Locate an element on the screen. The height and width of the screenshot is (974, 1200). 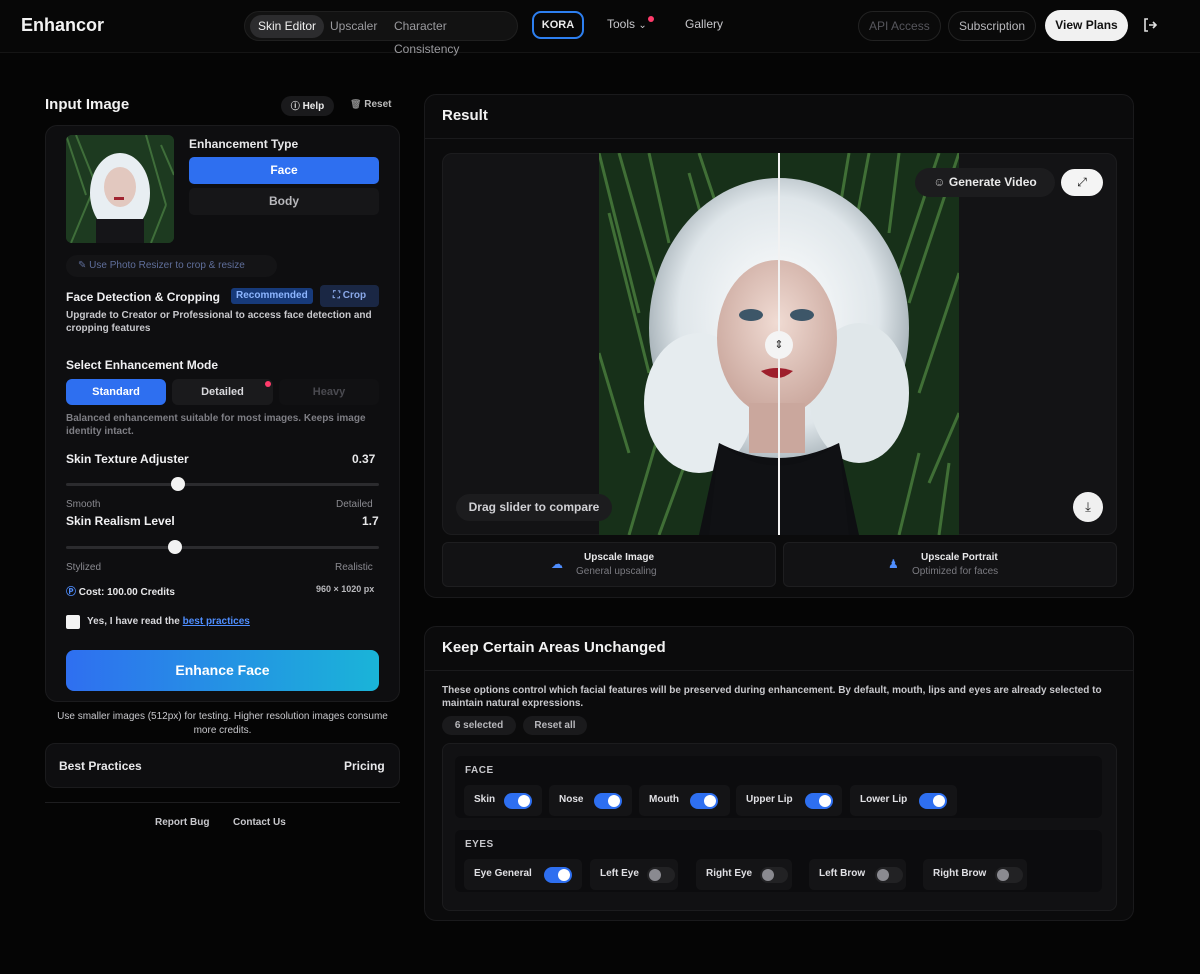
help-icon: ⓘ is located at coordinates (295, 106).